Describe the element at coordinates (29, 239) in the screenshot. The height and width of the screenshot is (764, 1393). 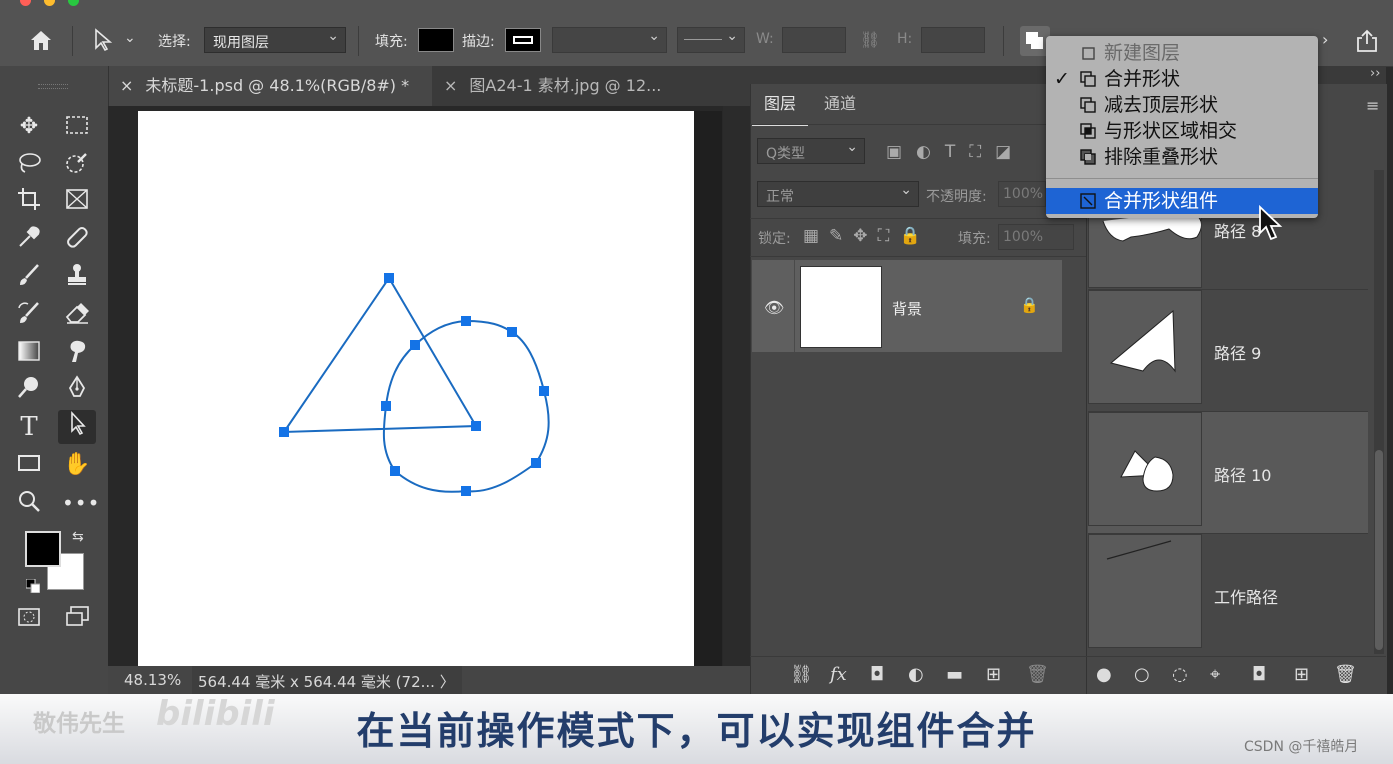
I see `eyedropper-tool-icon` at that location.